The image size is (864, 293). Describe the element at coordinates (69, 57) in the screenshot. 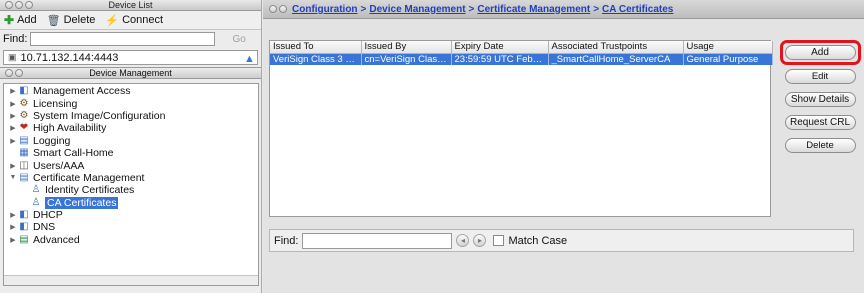

I see `device-address: 10.71.132.144:4443` at that location.